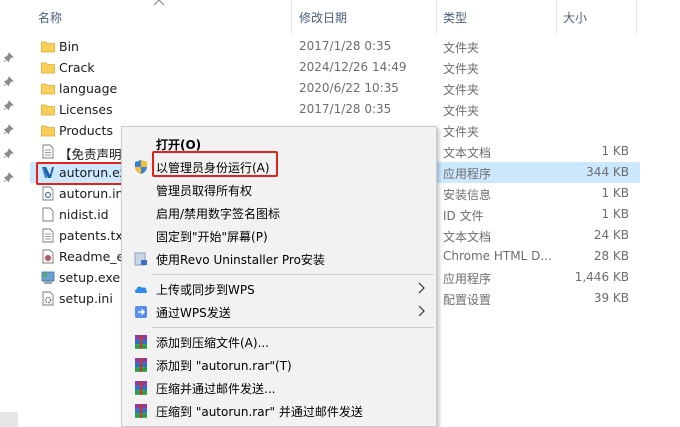  What do you see at coordinates (323, 17) in the screenshot?
I see `column-header-date: 修改日期` at bounding box center [323, 17].